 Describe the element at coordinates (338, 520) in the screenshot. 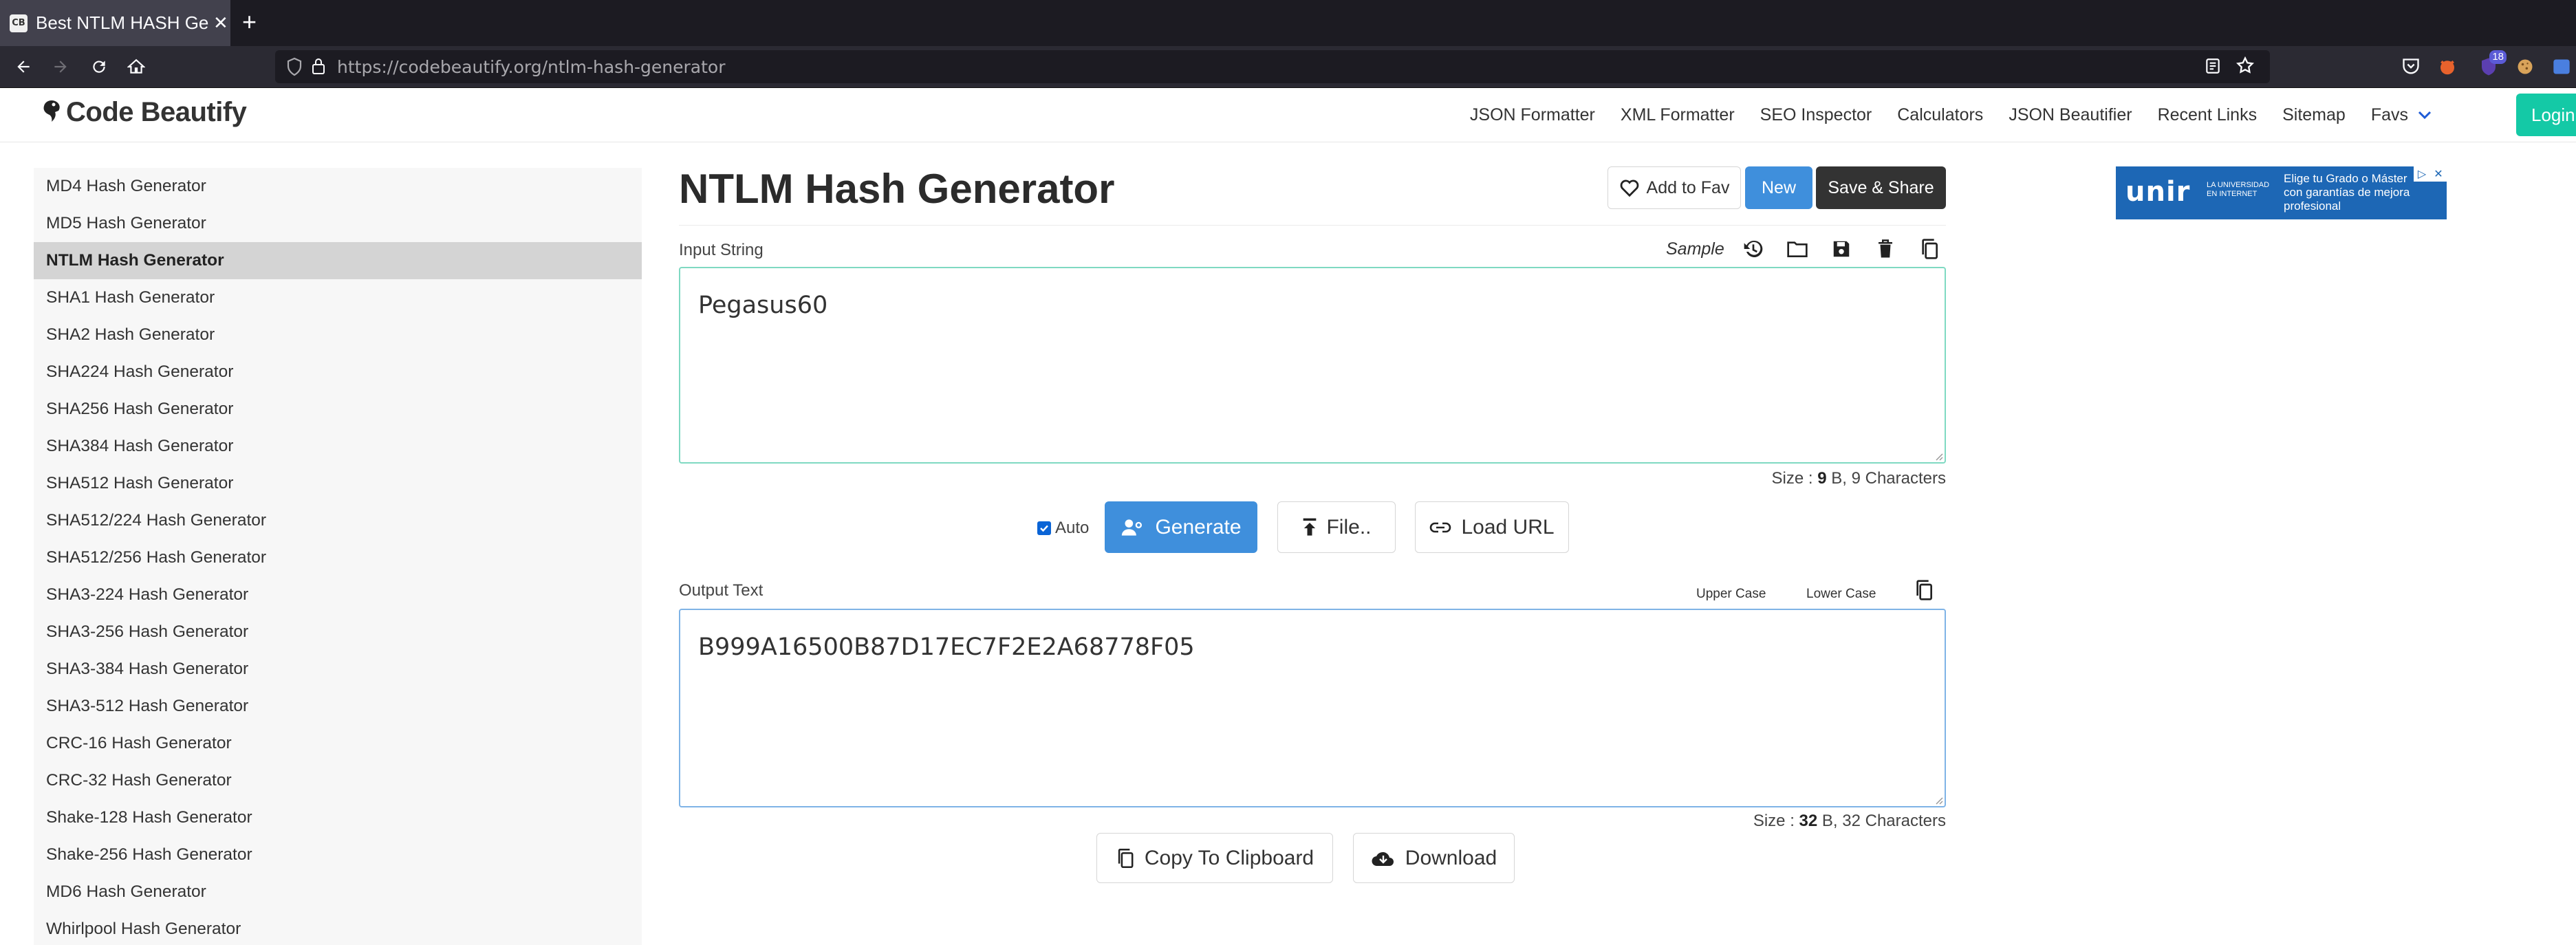

I see `sidebar-item-sha512-224: SHA512/224 Hash Generator` at that location.